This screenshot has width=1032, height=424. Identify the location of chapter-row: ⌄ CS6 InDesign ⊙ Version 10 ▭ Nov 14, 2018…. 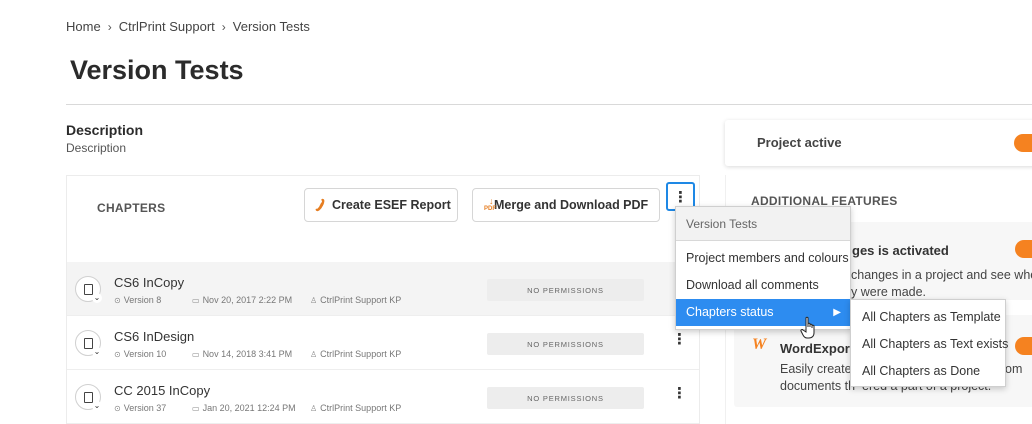
(383, 343).